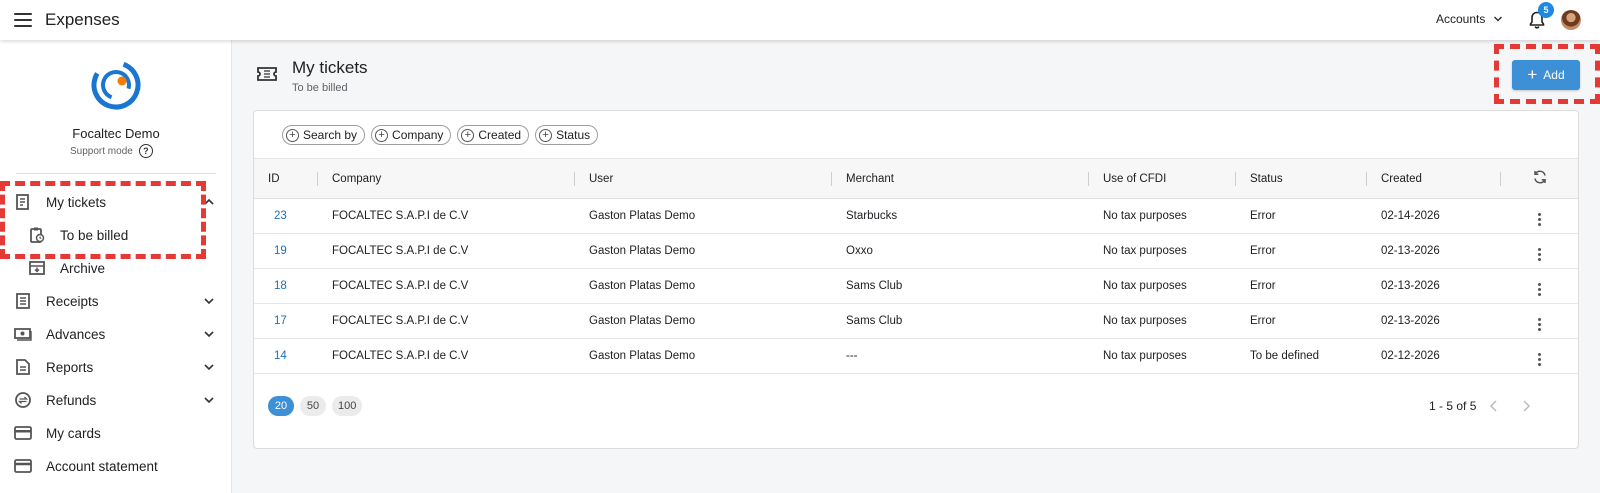  What do you see at coordinates (145, 151) in the screenshot?
I see `help-icon: ?` at bounding box center [145, 151].